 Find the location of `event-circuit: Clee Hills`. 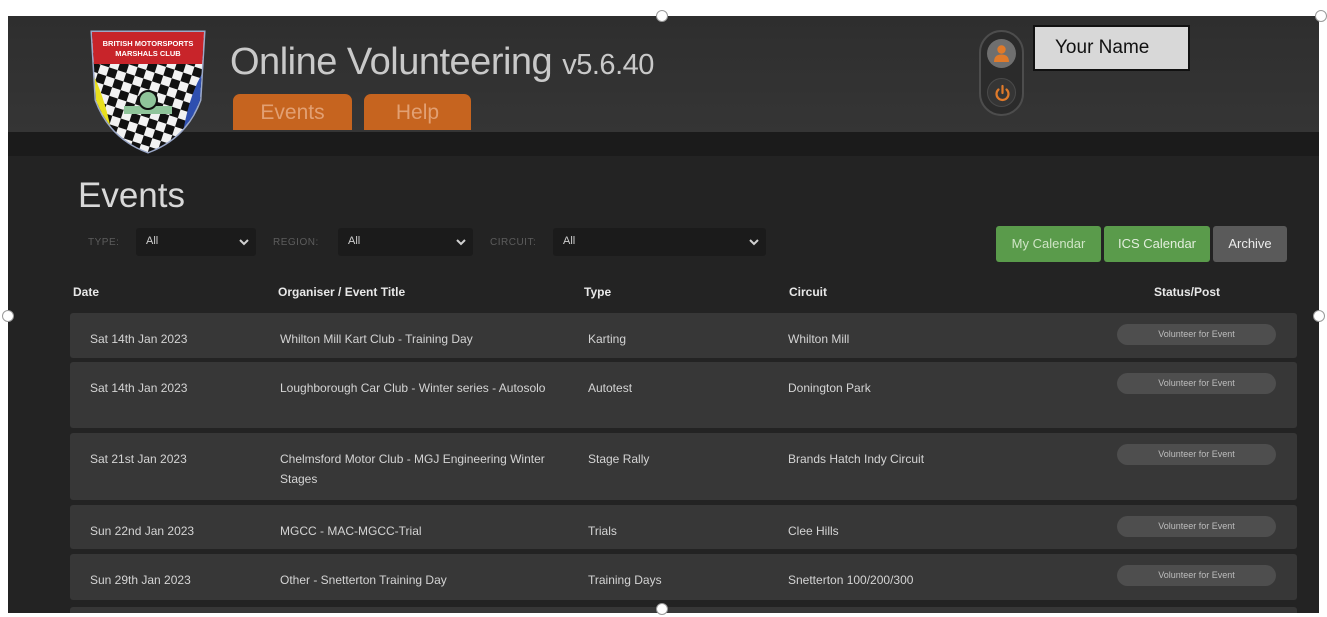

event-circuit: Clee Hills is located at coordinates (813, 531).